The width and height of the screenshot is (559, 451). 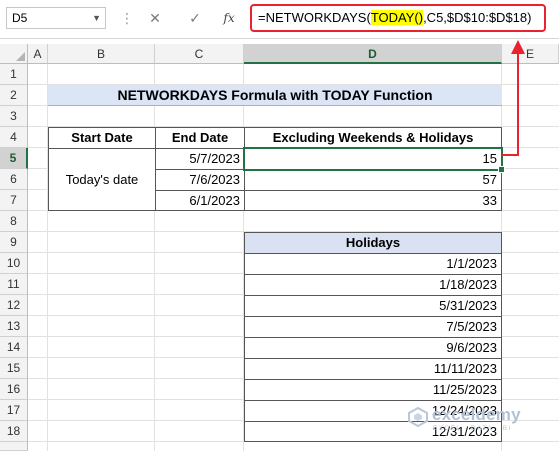 What do you see at coordinates (14, 326) in the screenshot?
I see `row-header-13: 13` at bounding box center [14, 326].